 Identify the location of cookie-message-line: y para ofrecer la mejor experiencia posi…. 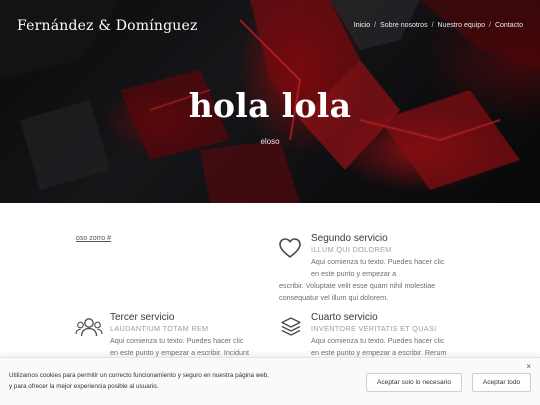
(84, 386).